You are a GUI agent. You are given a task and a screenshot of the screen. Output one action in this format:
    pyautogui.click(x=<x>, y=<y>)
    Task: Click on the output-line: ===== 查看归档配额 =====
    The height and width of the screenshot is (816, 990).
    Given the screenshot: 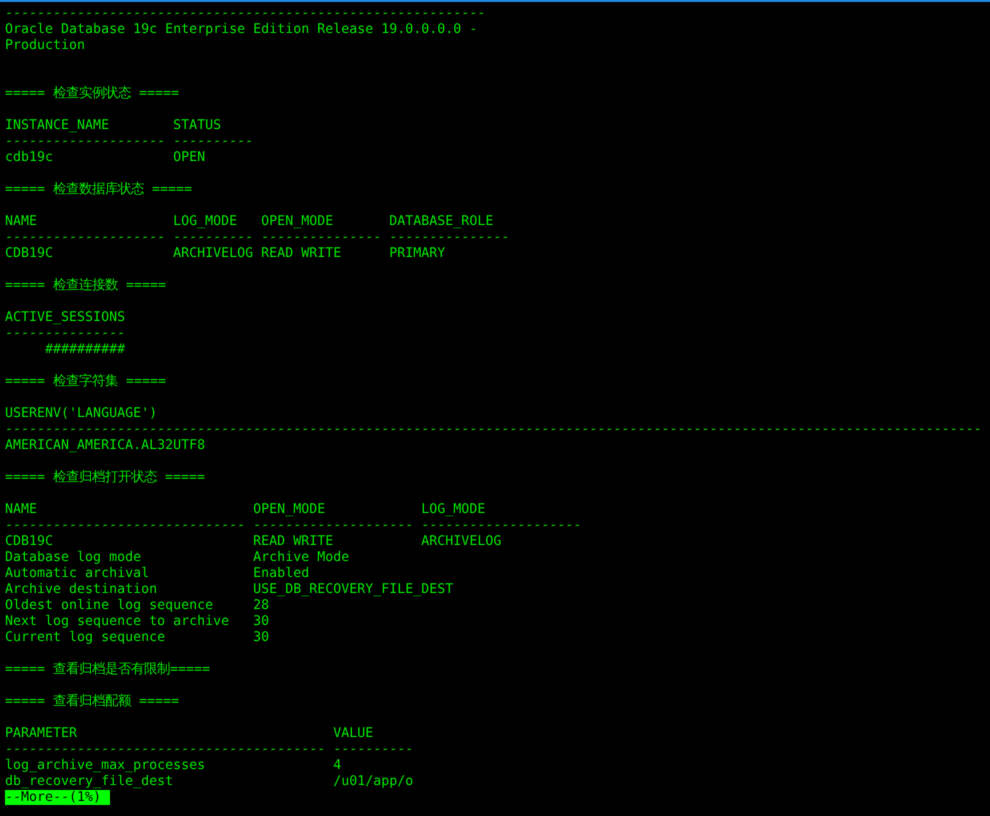 What is the action you would take?
    pyautogui.click(x=92, y=701)
    